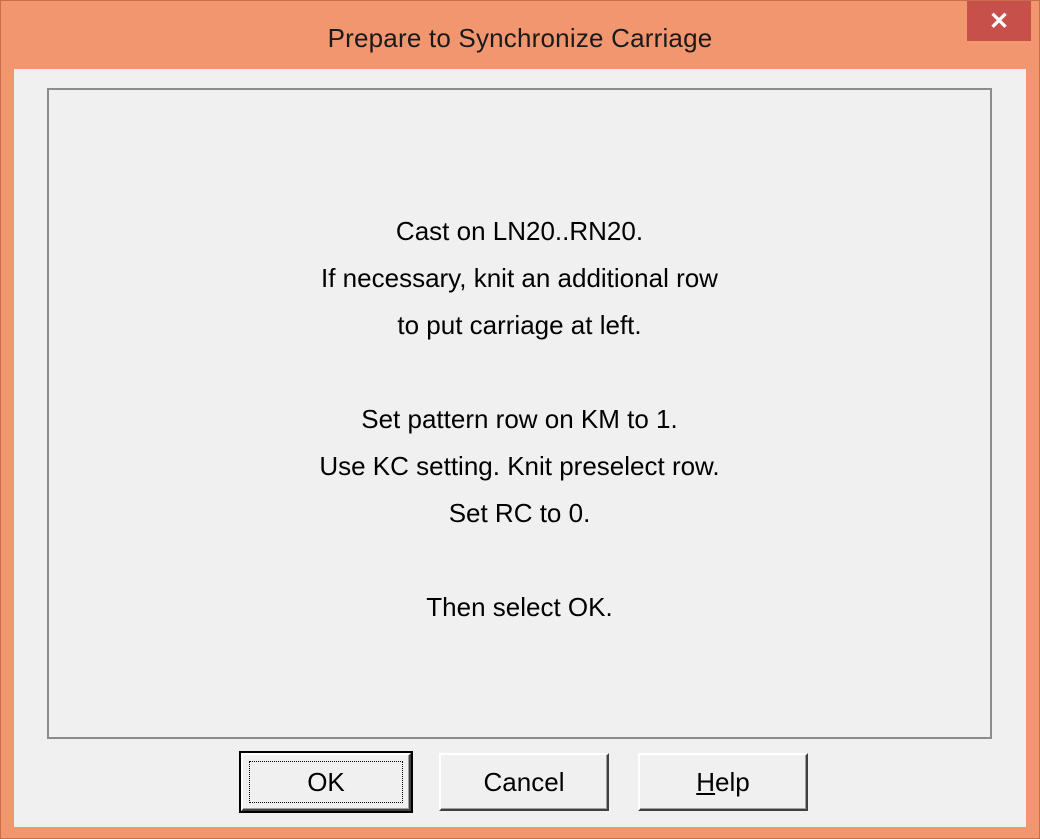 Image resolution: width=1040 pixels, height=839 pixels. What do you see at coordinates (706, 781) in the screenshot?
I see `help-accelerator-key: H` at bounding box center [706, 781].